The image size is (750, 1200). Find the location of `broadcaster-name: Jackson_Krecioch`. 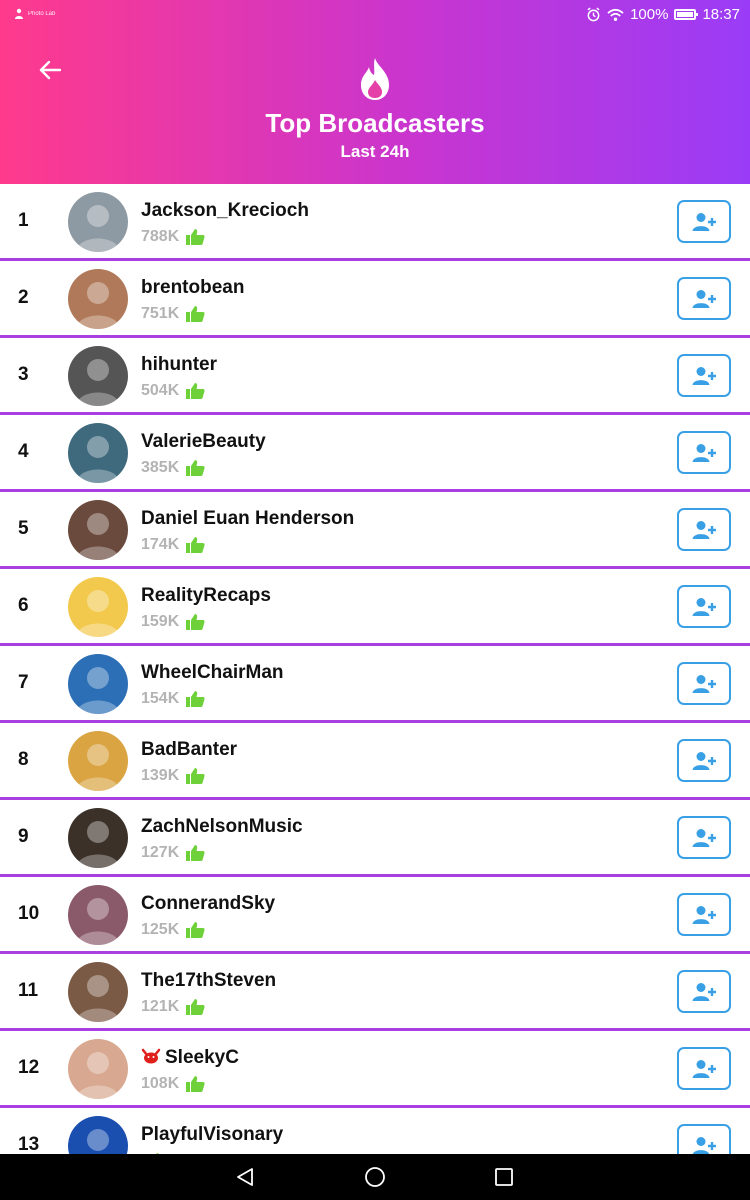

broadcaster-name: Jackson_Krecioch is located at coordinates (225, 211).